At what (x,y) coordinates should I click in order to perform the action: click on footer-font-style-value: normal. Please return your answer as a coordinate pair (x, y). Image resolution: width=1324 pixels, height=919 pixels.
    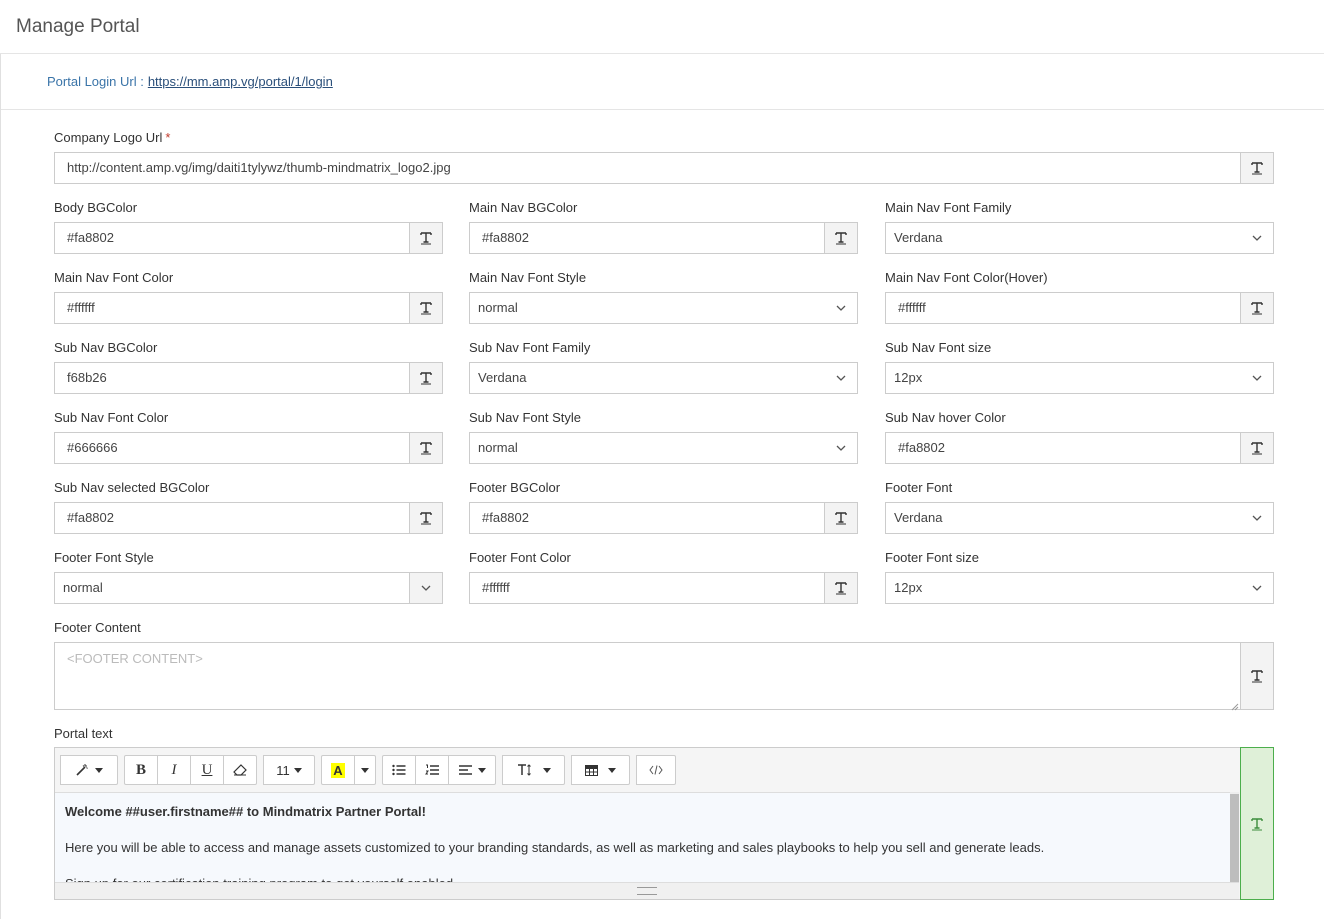
    Looking at the image, I should click on (83, 587).